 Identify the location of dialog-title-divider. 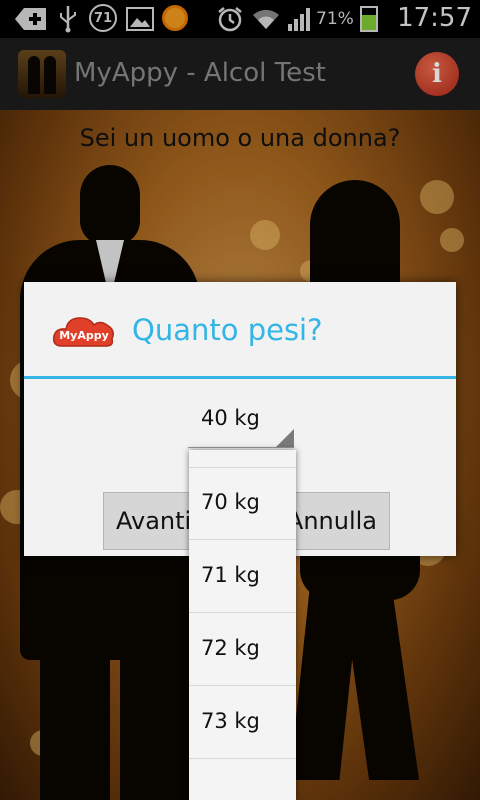
(240, 377).